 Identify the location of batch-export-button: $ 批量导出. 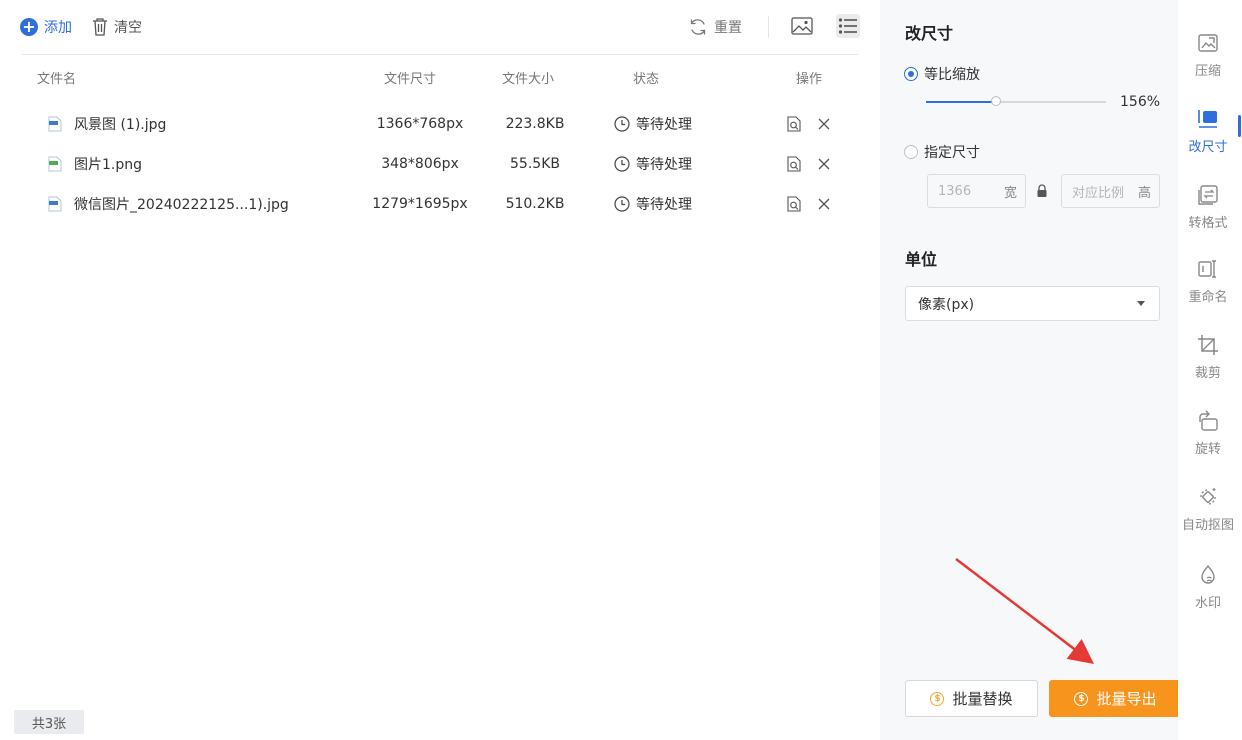
(1115, 698).